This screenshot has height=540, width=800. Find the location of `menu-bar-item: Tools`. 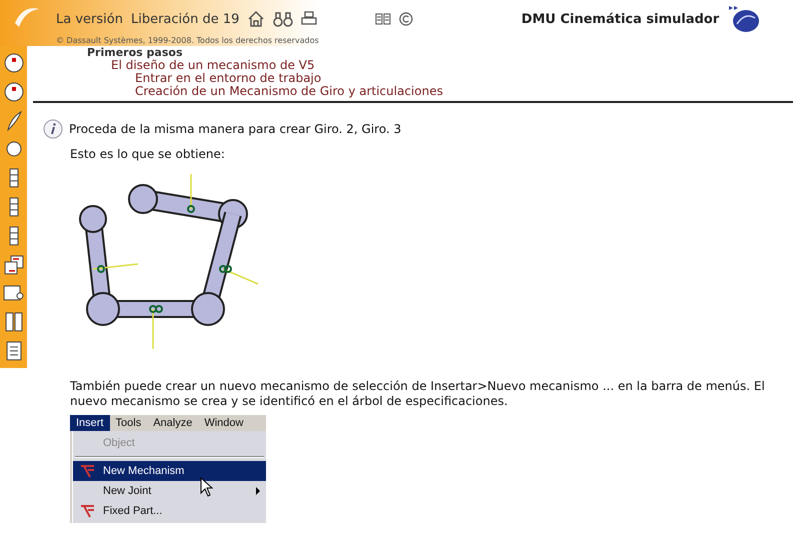

menu-bar-item: Tools is located at coordinates (129, 423).